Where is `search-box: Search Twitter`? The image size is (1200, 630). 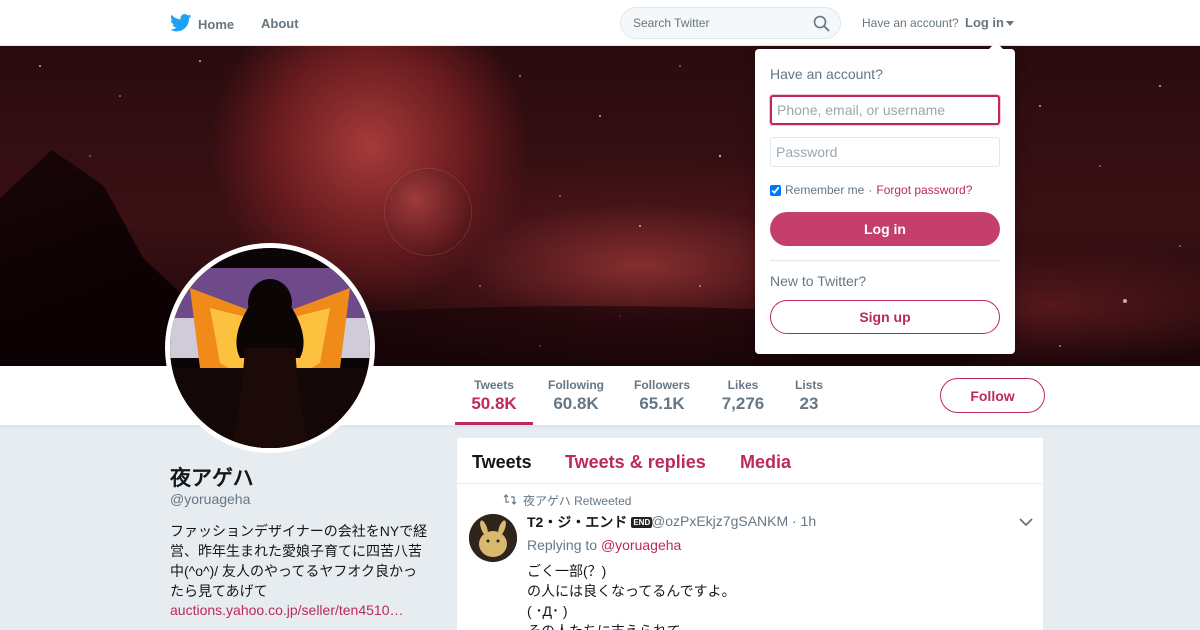
search-box: Search Twitter is located at coordinates (730, 23).